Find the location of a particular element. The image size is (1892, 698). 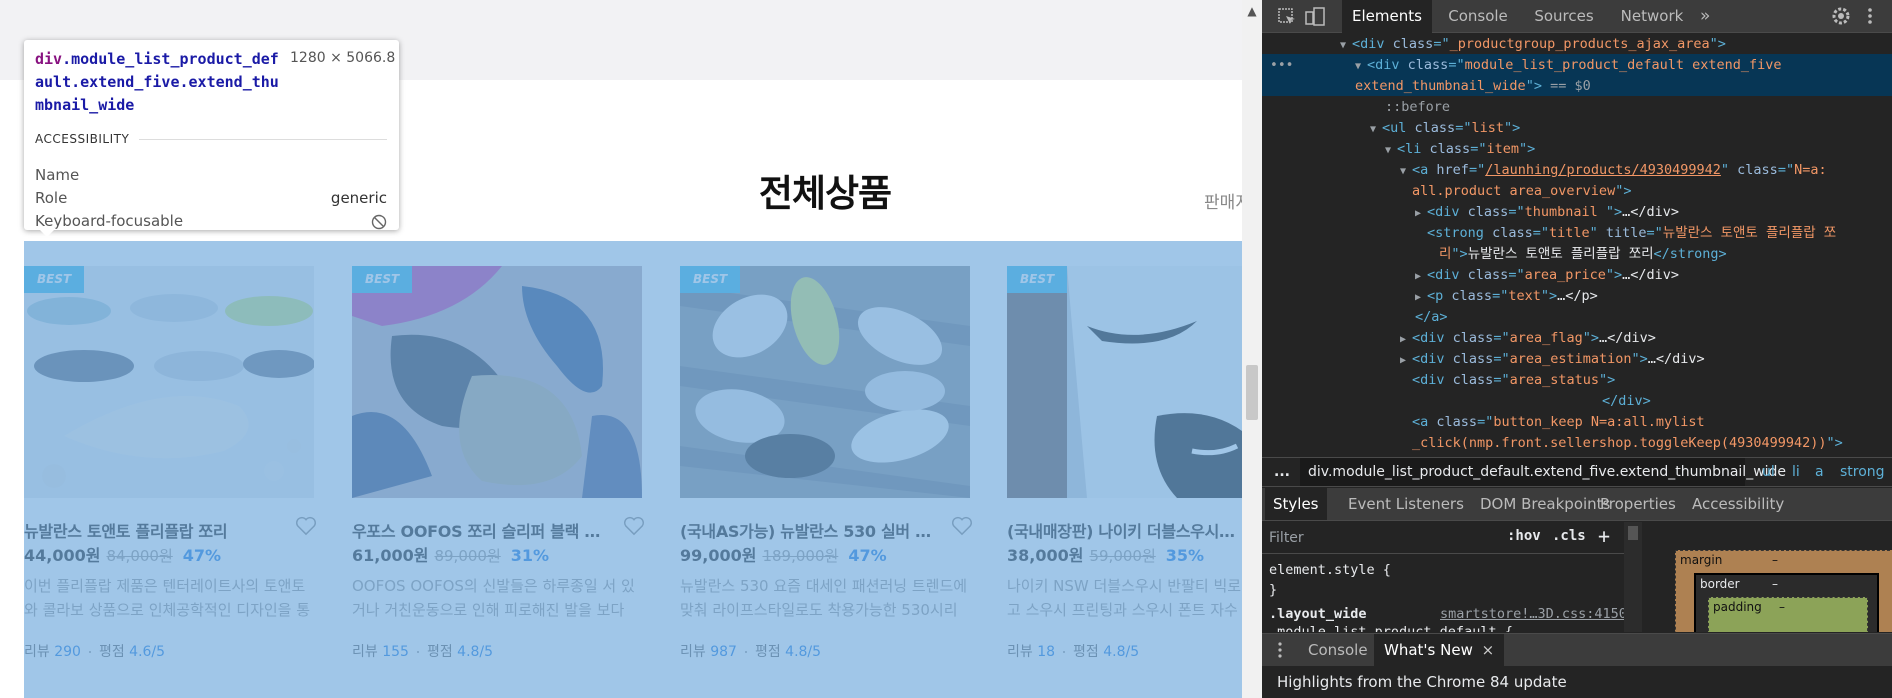

class-toggle: .cls is located at coordinates (1569, 536).